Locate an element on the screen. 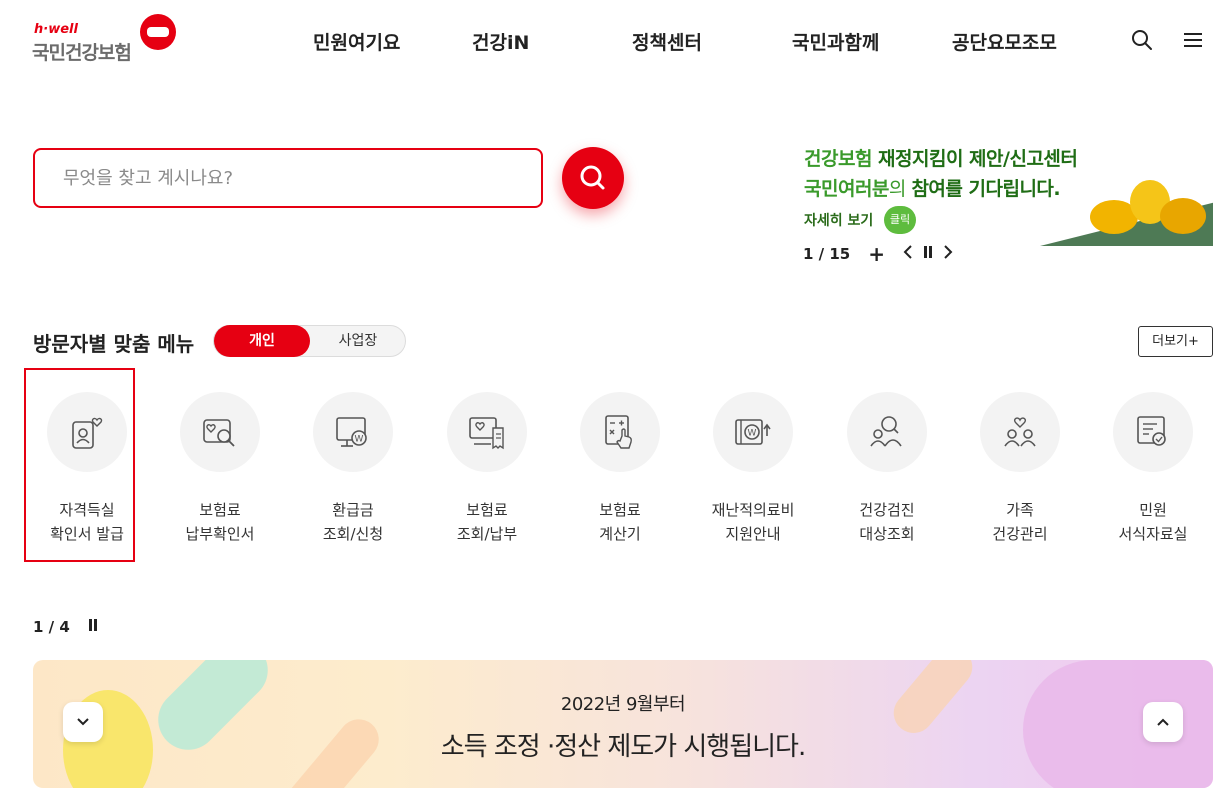 The width and height of the screenshot is (1231, 806). form-document-check-icon is located at coordinates (1151, 431).